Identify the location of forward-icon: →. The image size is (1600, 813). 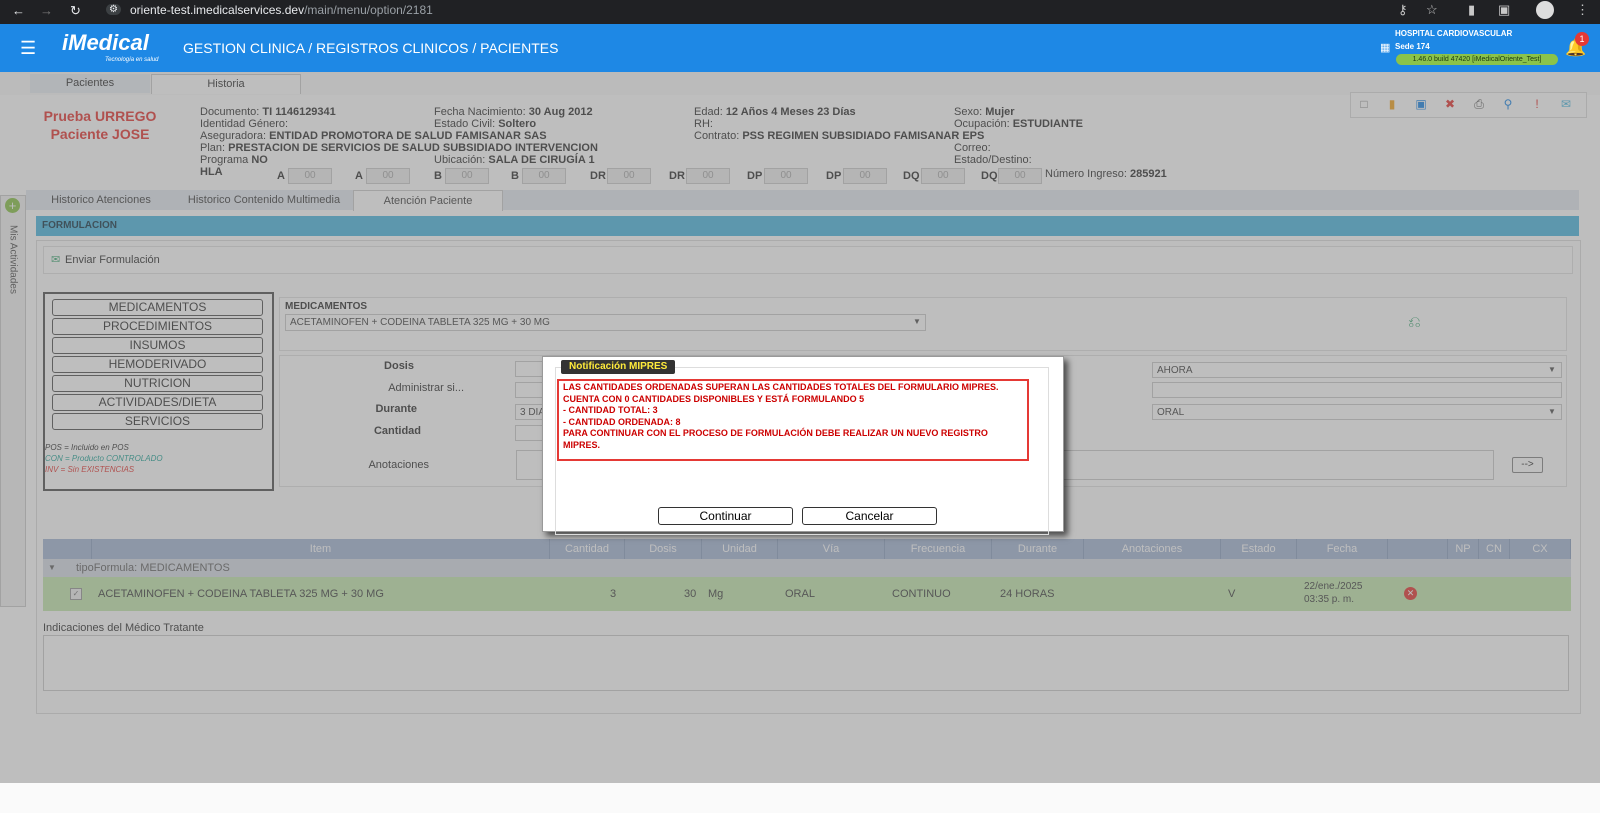
(46, 10).